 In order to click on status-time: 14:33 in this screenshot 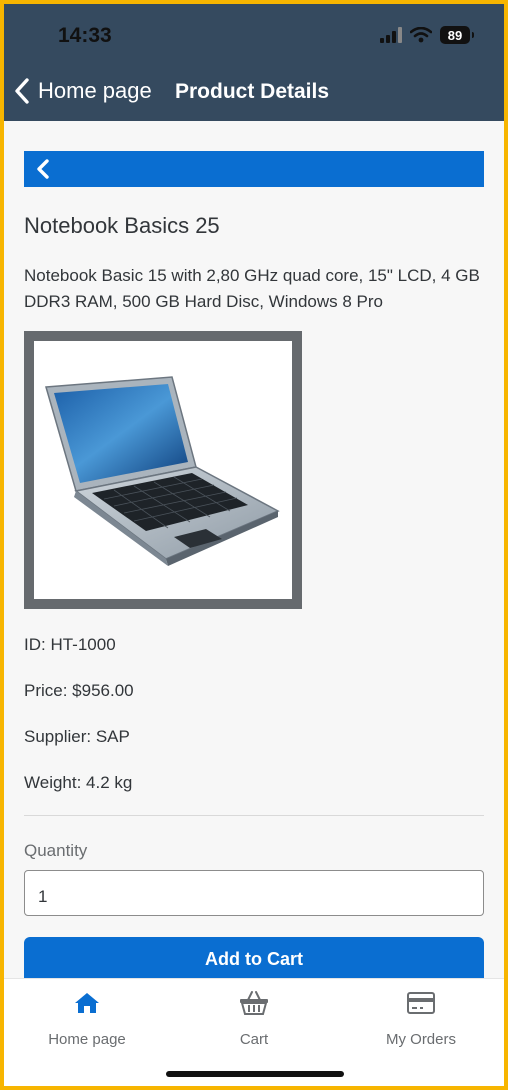, I will do `click(85, 35)`.